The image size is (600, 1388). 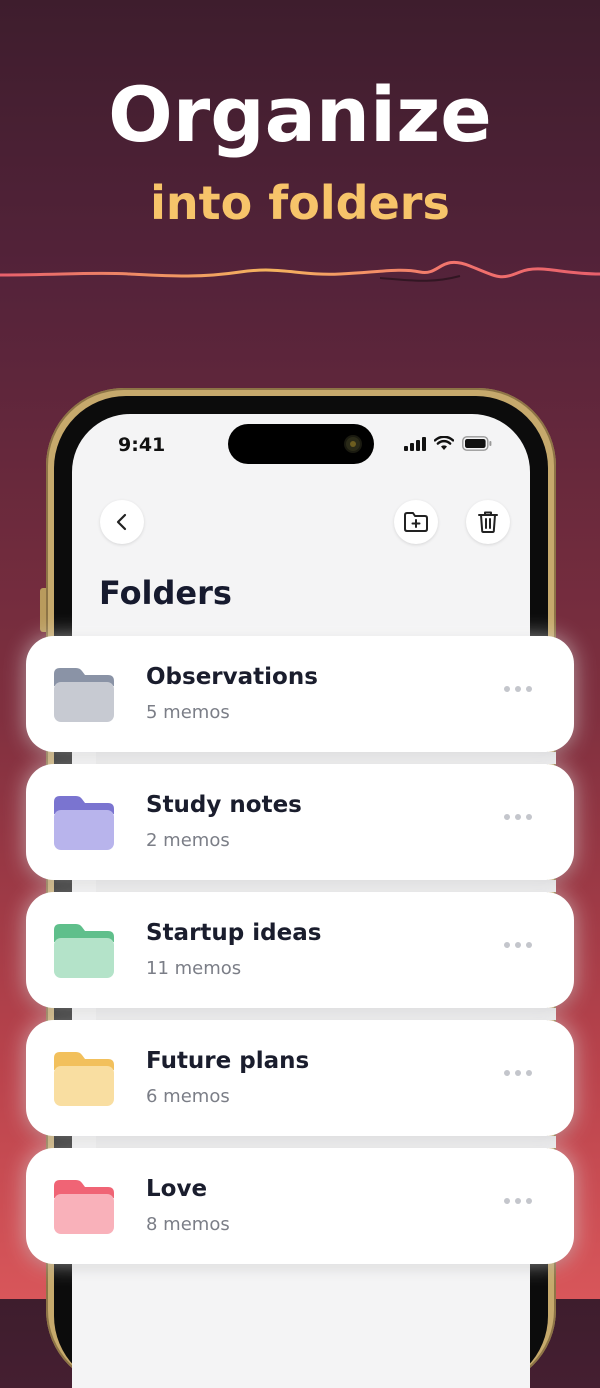 What do you see at coordinates (300, 114) in the screenshot?
I see `hero-headline: Organize` at bounding box center [300, 114].